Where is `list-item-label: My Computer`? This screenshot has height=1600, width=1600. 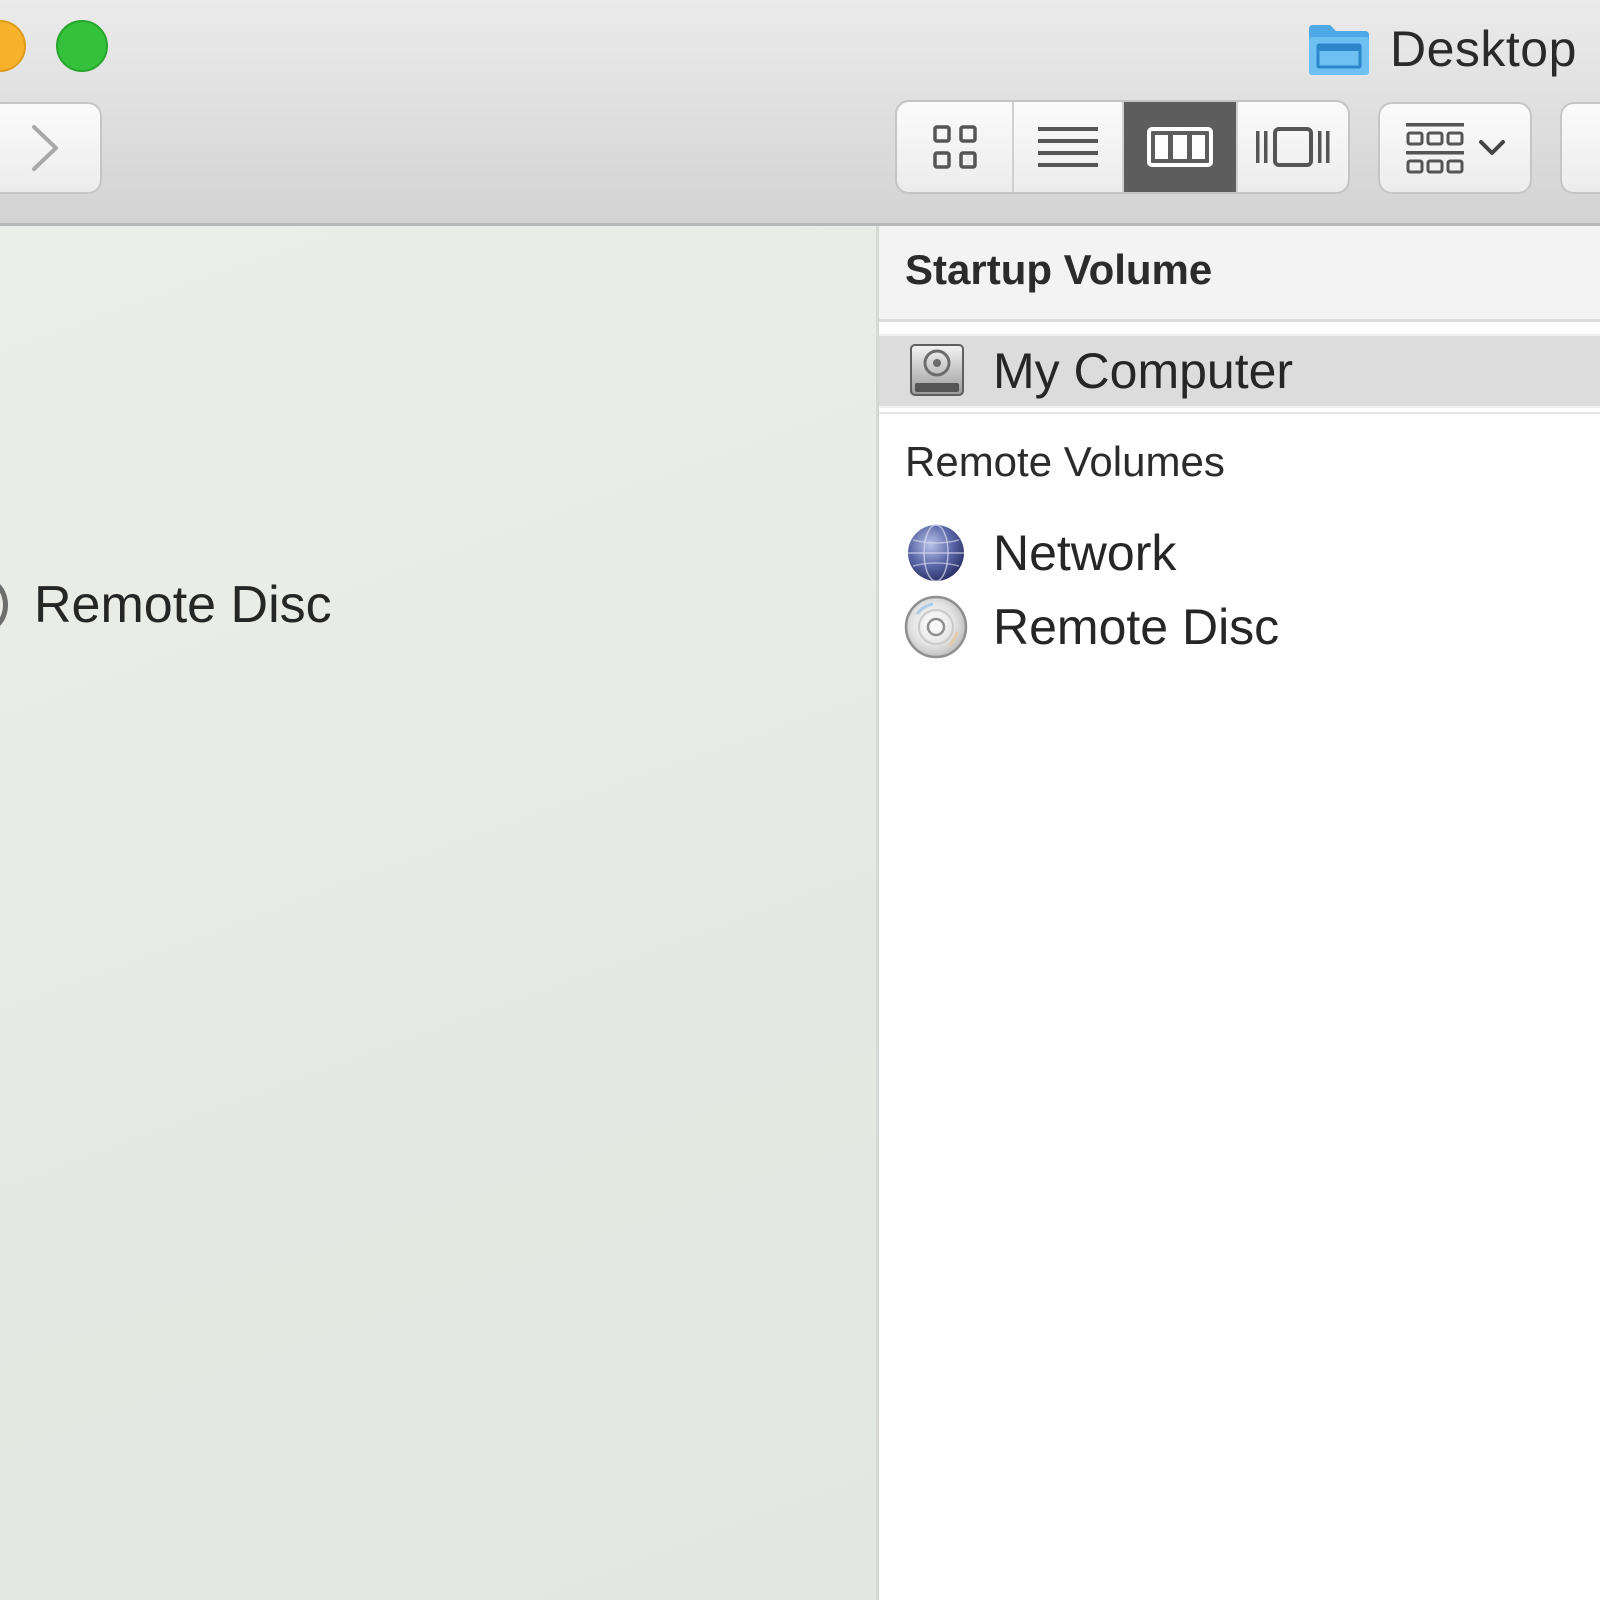 list-item-label: My Computer is located at coordinates (1143, 371).